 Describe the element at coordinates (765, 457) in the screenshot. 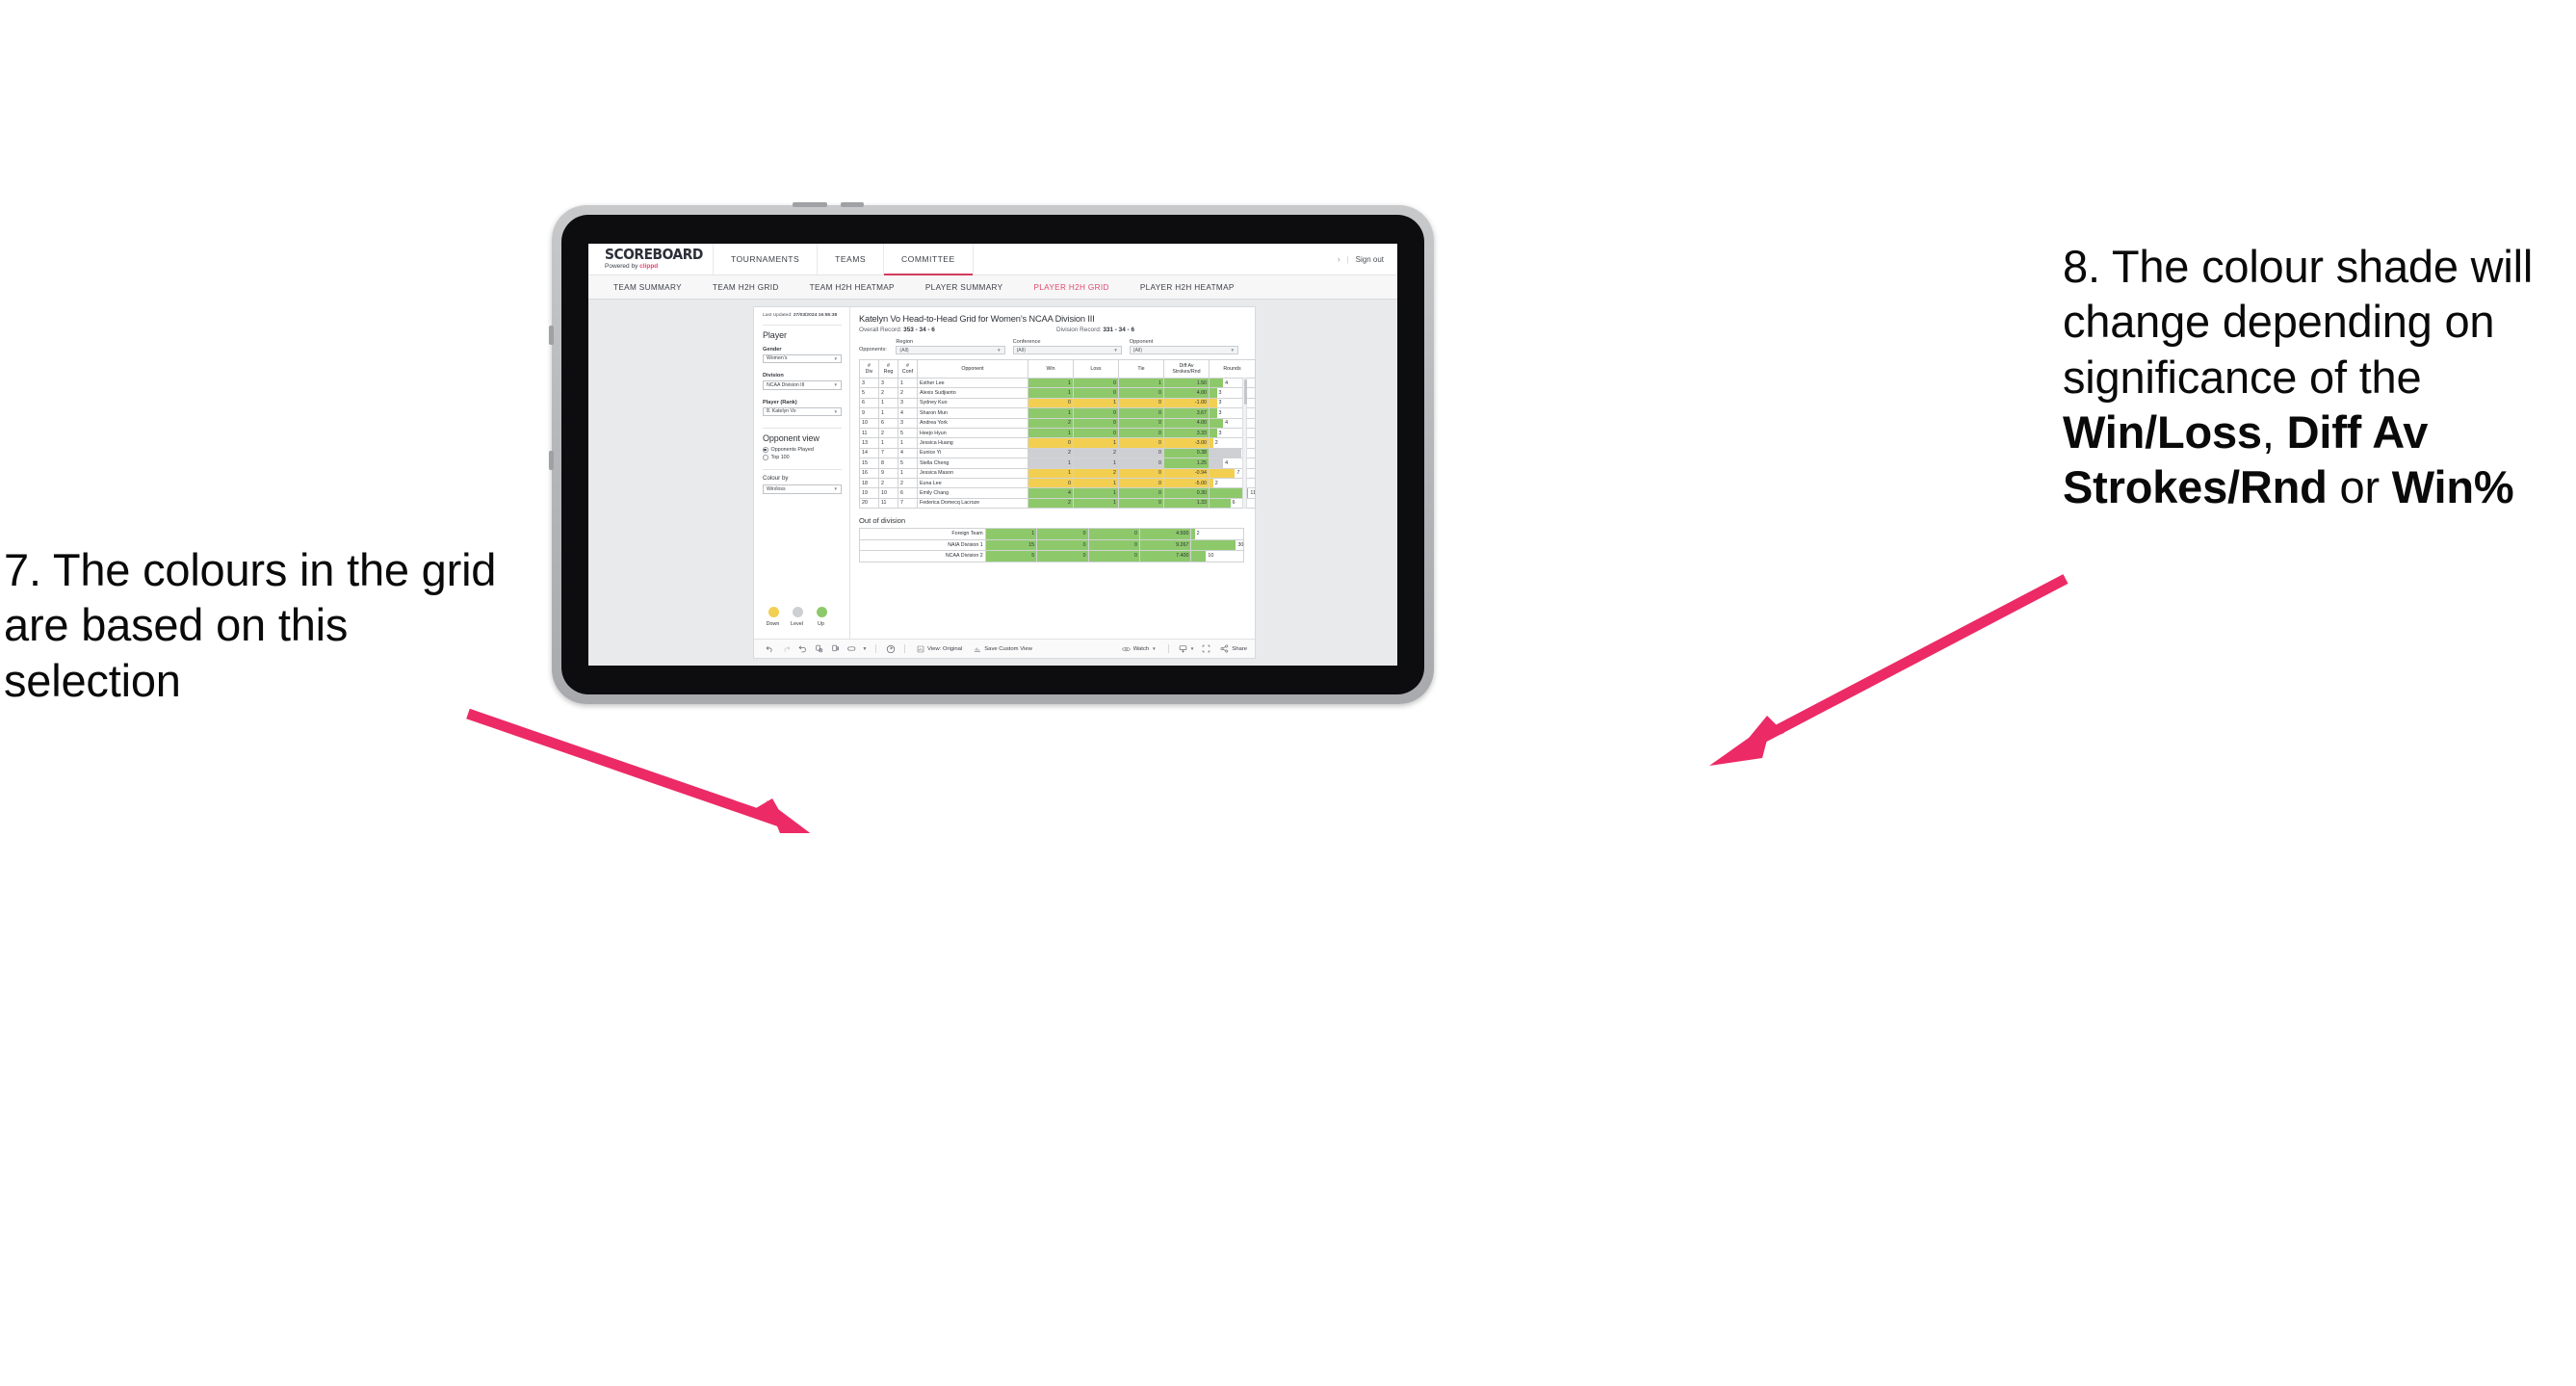

I see `radio-icon` at that location.